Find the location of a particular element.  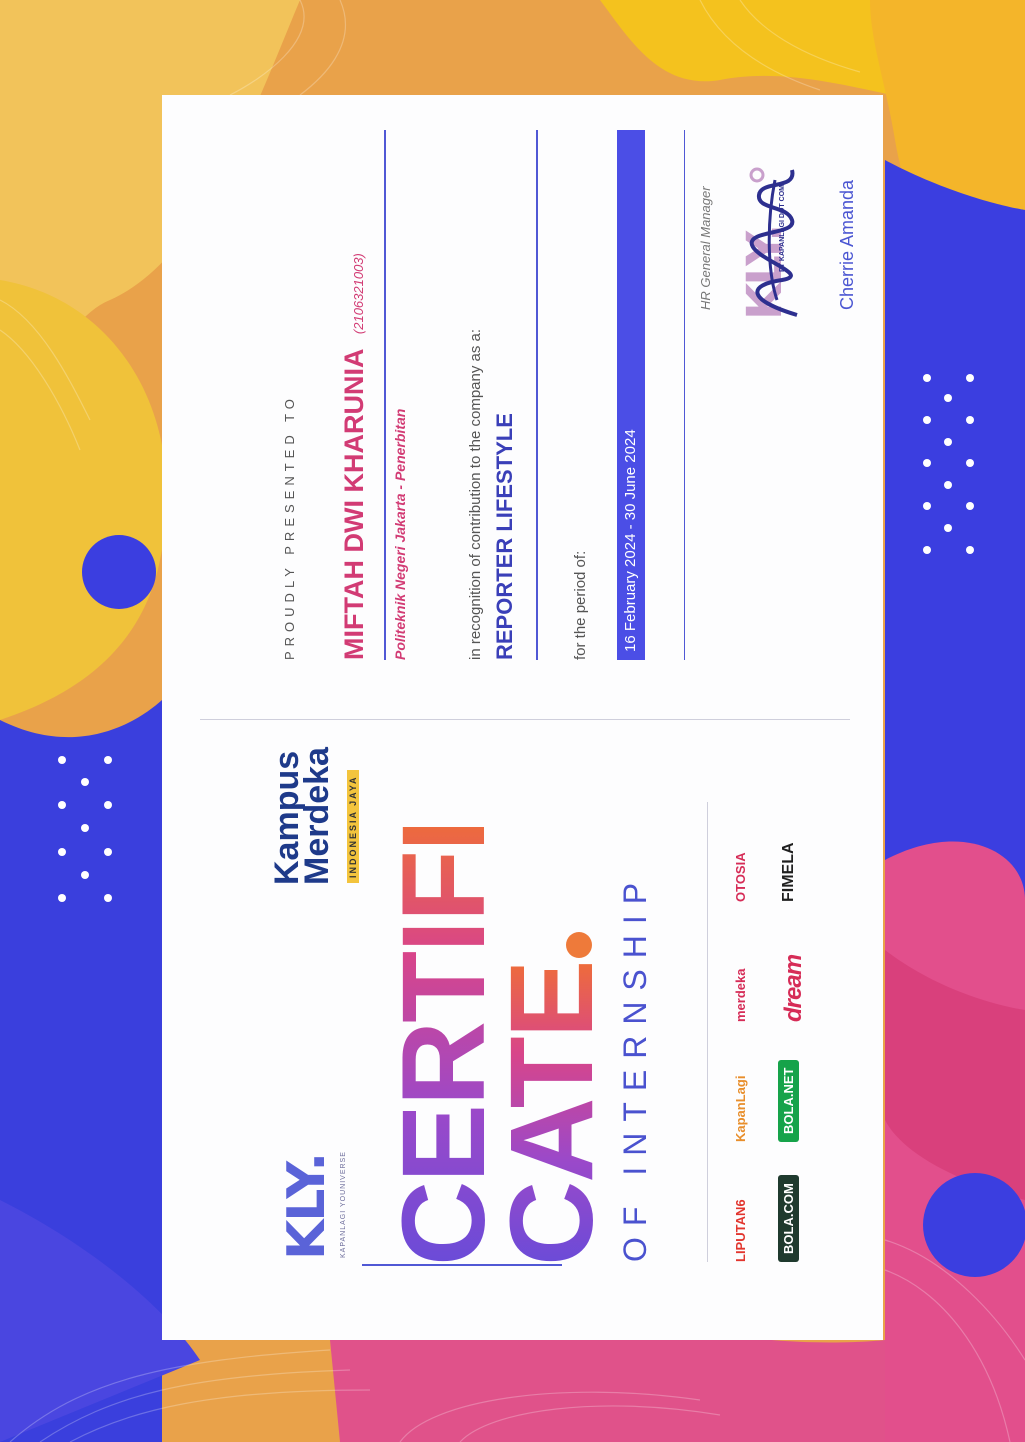

certificate-subtitle: OF INTERNSHIP is located at coordinates (635, 1066).